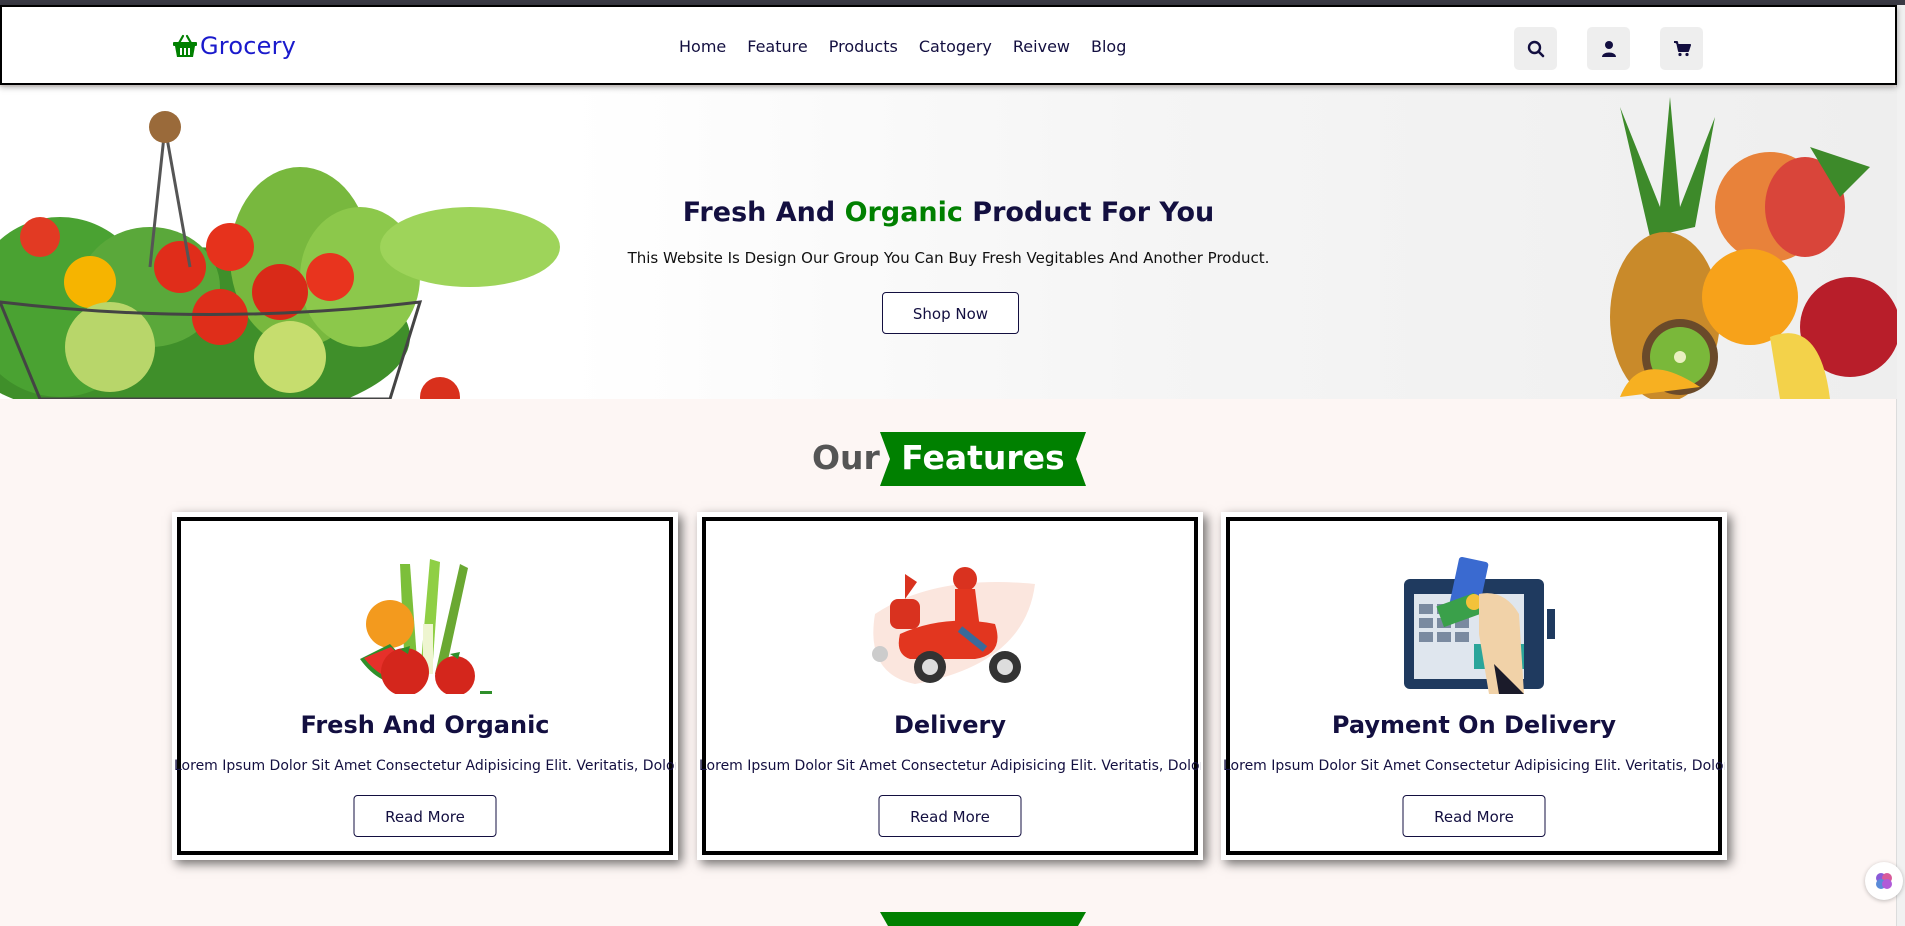  Describe the element at coordinates (983, 457) in the screenshot. I see `features-heading-highlight: Features` at that location.